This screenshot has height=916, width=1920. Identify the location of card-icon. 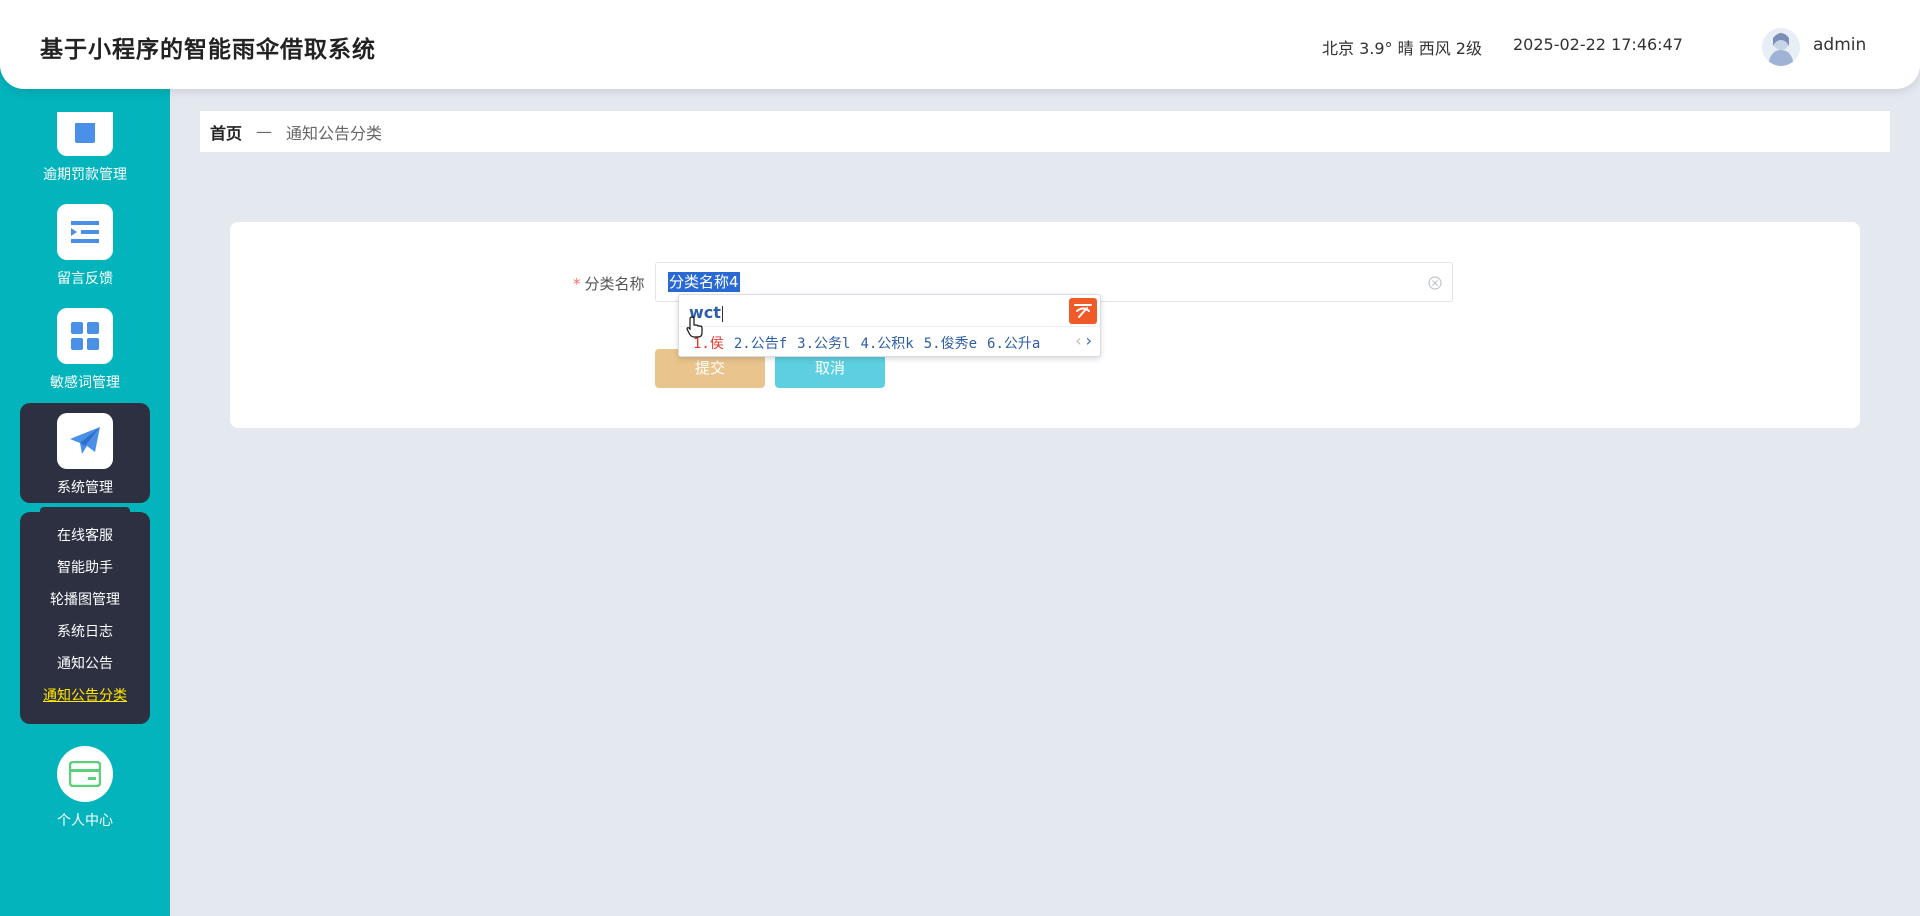
(85, 774).